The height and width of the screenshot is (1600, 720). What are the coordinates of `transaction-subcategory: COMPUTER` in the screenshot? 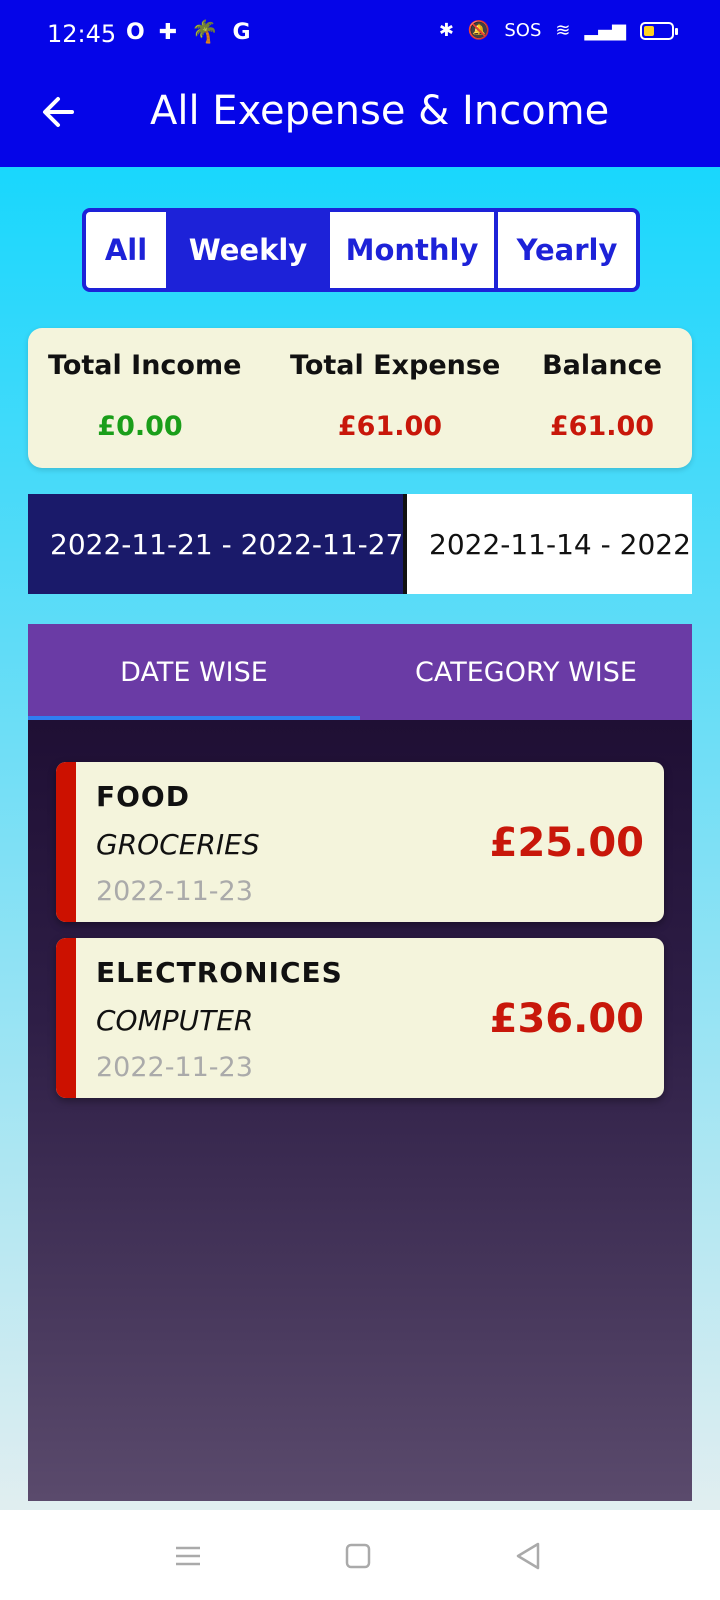 It's located at (175, 1020).